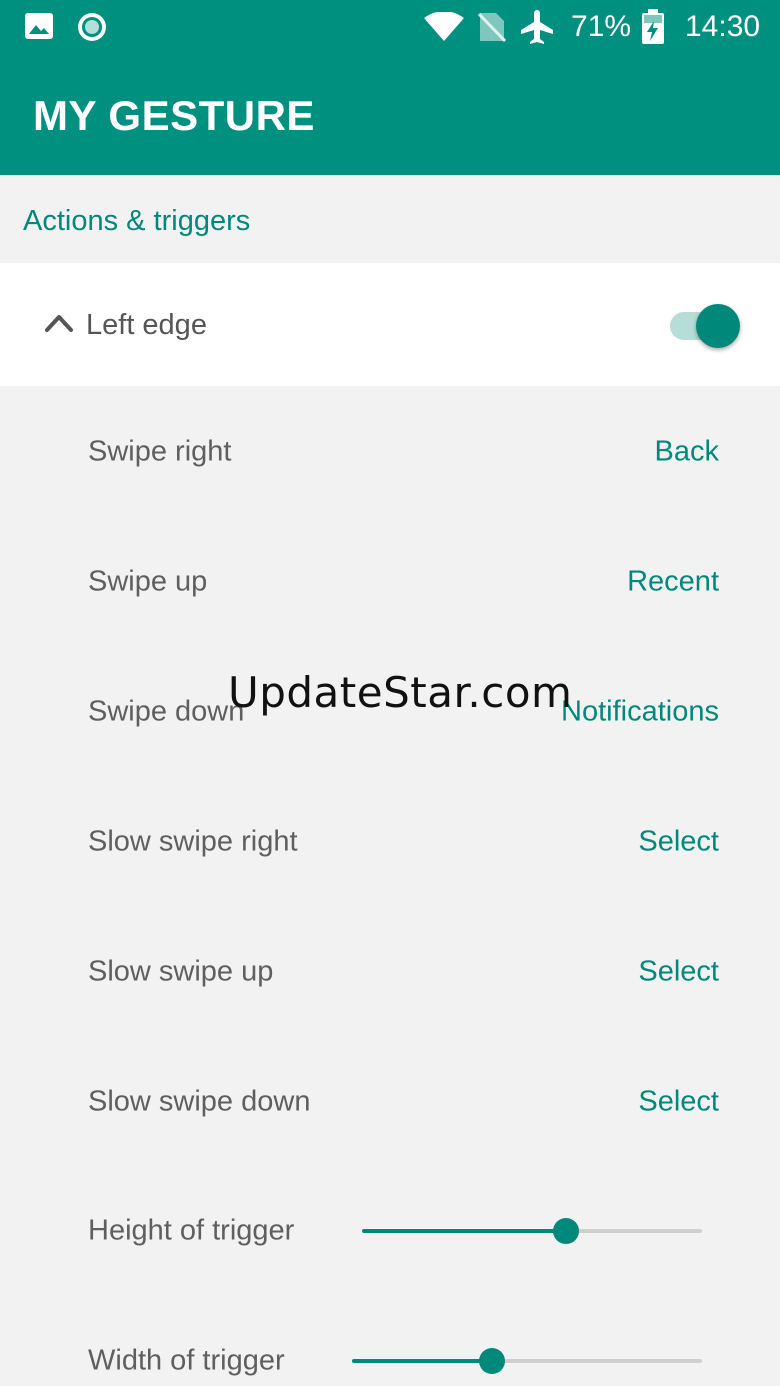  I want to click on action-row-slow-swipe-right: Slow swipe right Select, so click(390, 842).